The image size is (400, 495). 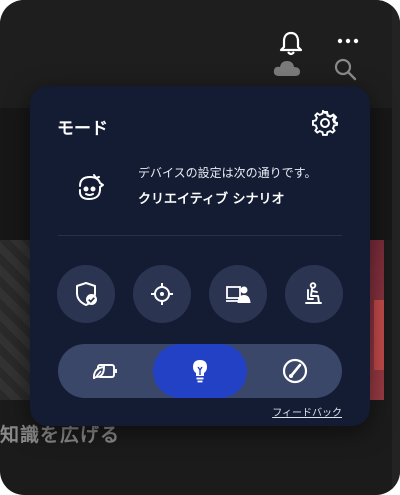 What do you see at coordinates (200, 235) in the screenshot?
I see `divider` at bounding box center [200, 235].